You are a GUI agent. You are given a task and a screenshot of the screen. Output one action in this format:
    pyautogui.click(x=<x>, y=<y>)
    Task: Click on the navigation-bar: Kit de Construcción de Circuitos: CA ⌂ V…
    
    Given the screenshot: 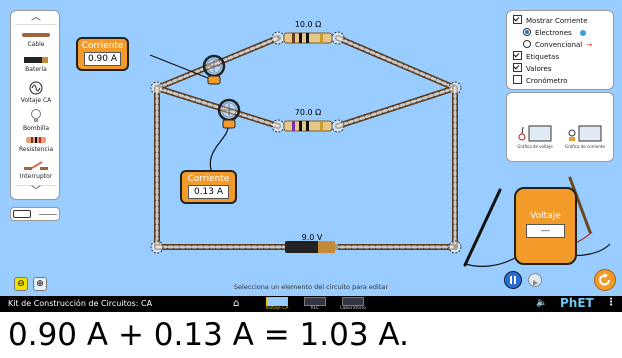 What is the action you would take?
    pyautogui.click(x=311, y=304)
    